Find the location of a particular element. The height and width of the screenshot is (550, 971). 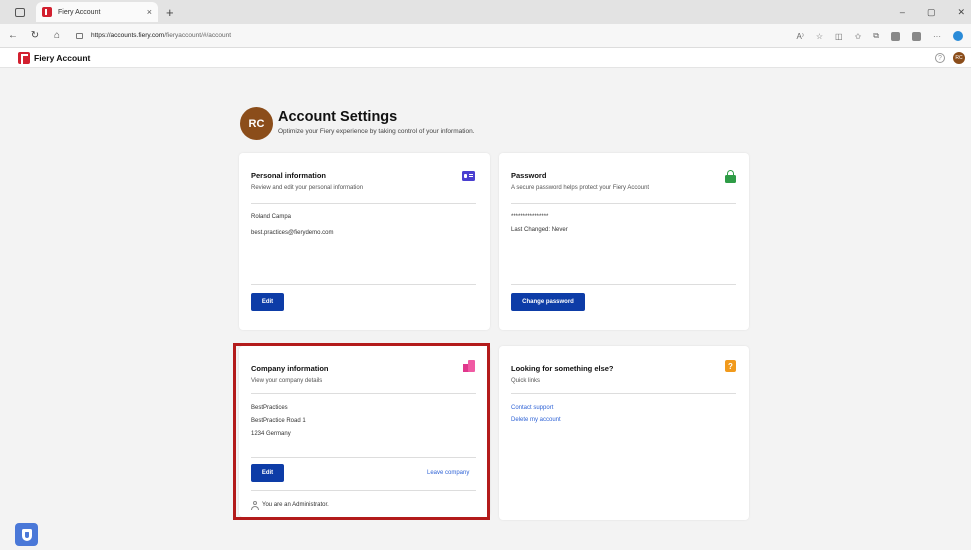

browser-tab: Fiery Account × is located at coordinates (97, 12).